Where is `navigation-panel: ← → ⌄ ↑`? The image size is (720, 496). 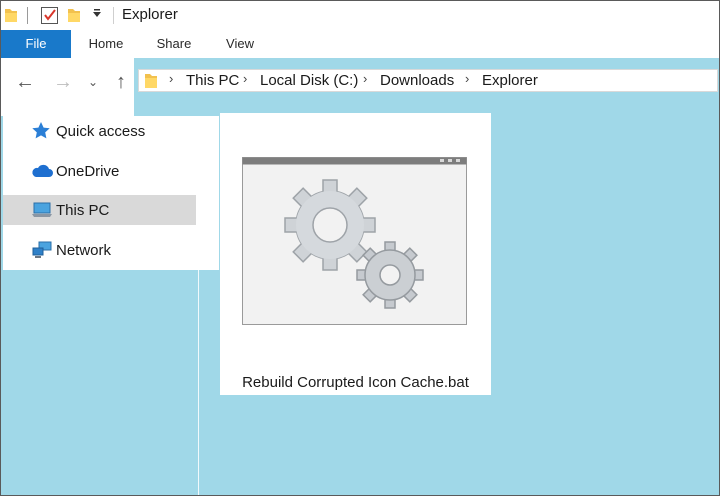 navigation-panel: ← → ⌄ ↑ is located at coordinates (67, 87).